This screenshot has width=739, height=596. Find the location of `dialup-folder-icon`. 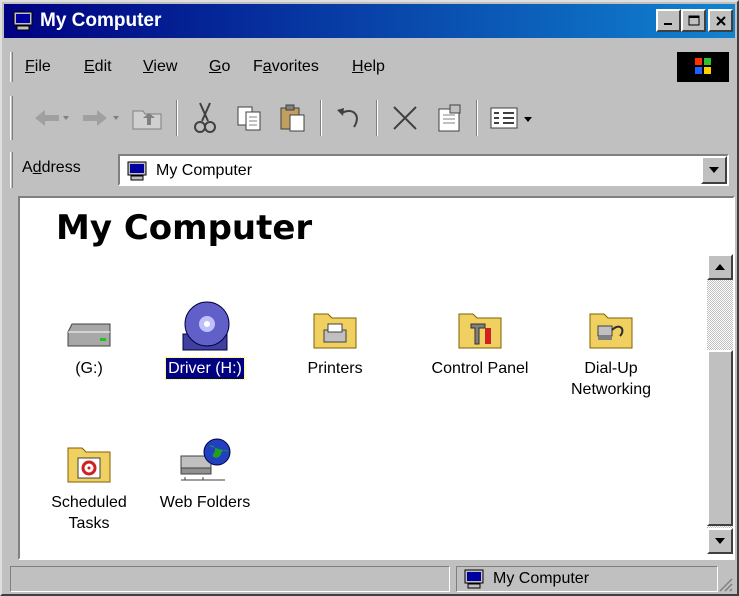

dialup-folder-icon is located at coordinates (611, 331).